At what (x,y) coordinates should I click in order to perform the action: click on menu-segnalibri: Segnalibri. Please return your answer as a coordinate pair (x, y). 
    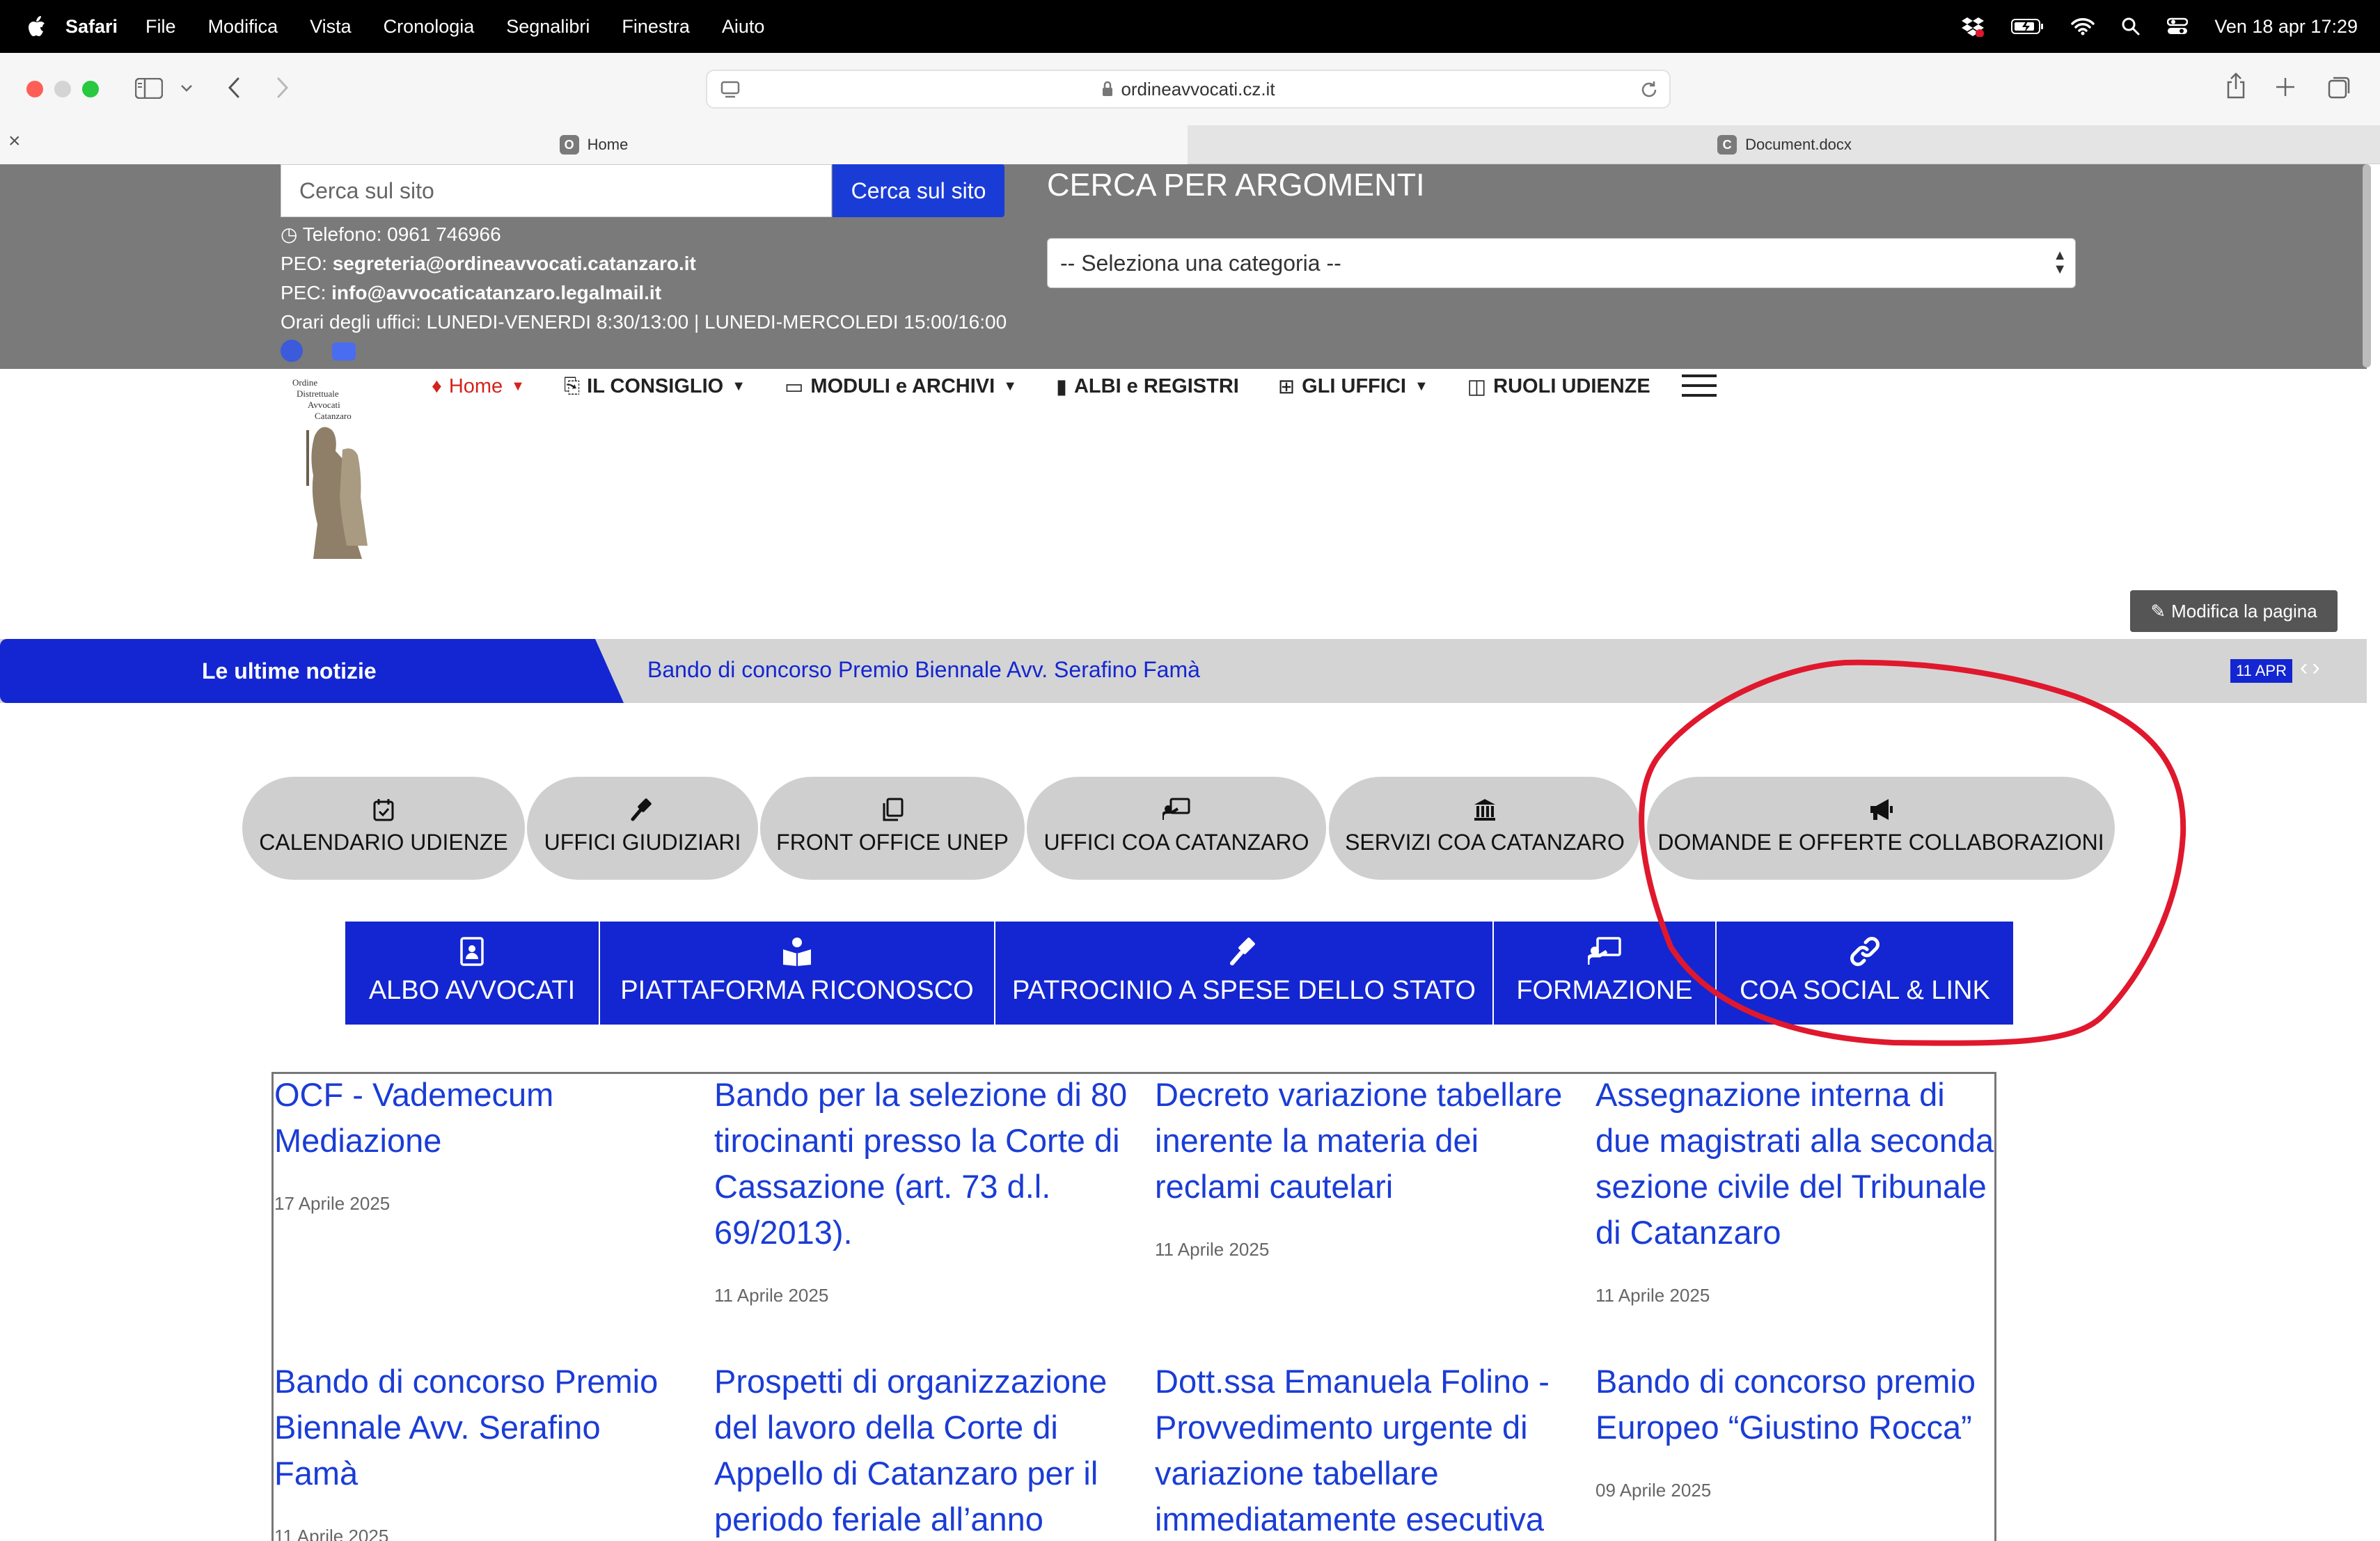
    Looking at the image, I should click on (548, 27).